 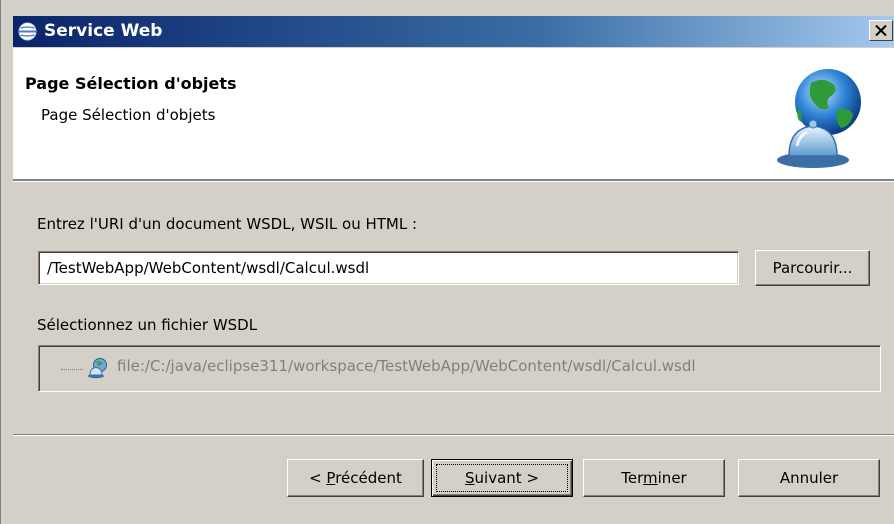 What do you see at coordinates (453, 31) in the screenshot?
I see `title-bar: Service Web` at bounding box center [453, 31].